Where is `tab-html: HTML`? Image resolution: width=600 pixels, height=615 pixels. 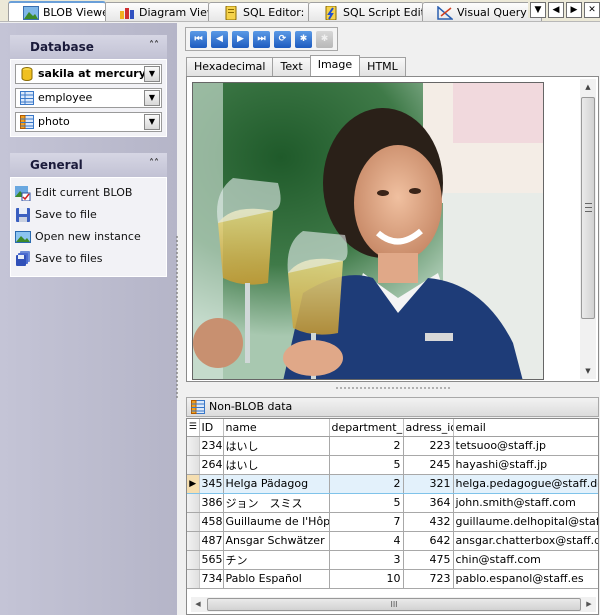 tab-html: HTML is located at coordinates (382, 66).